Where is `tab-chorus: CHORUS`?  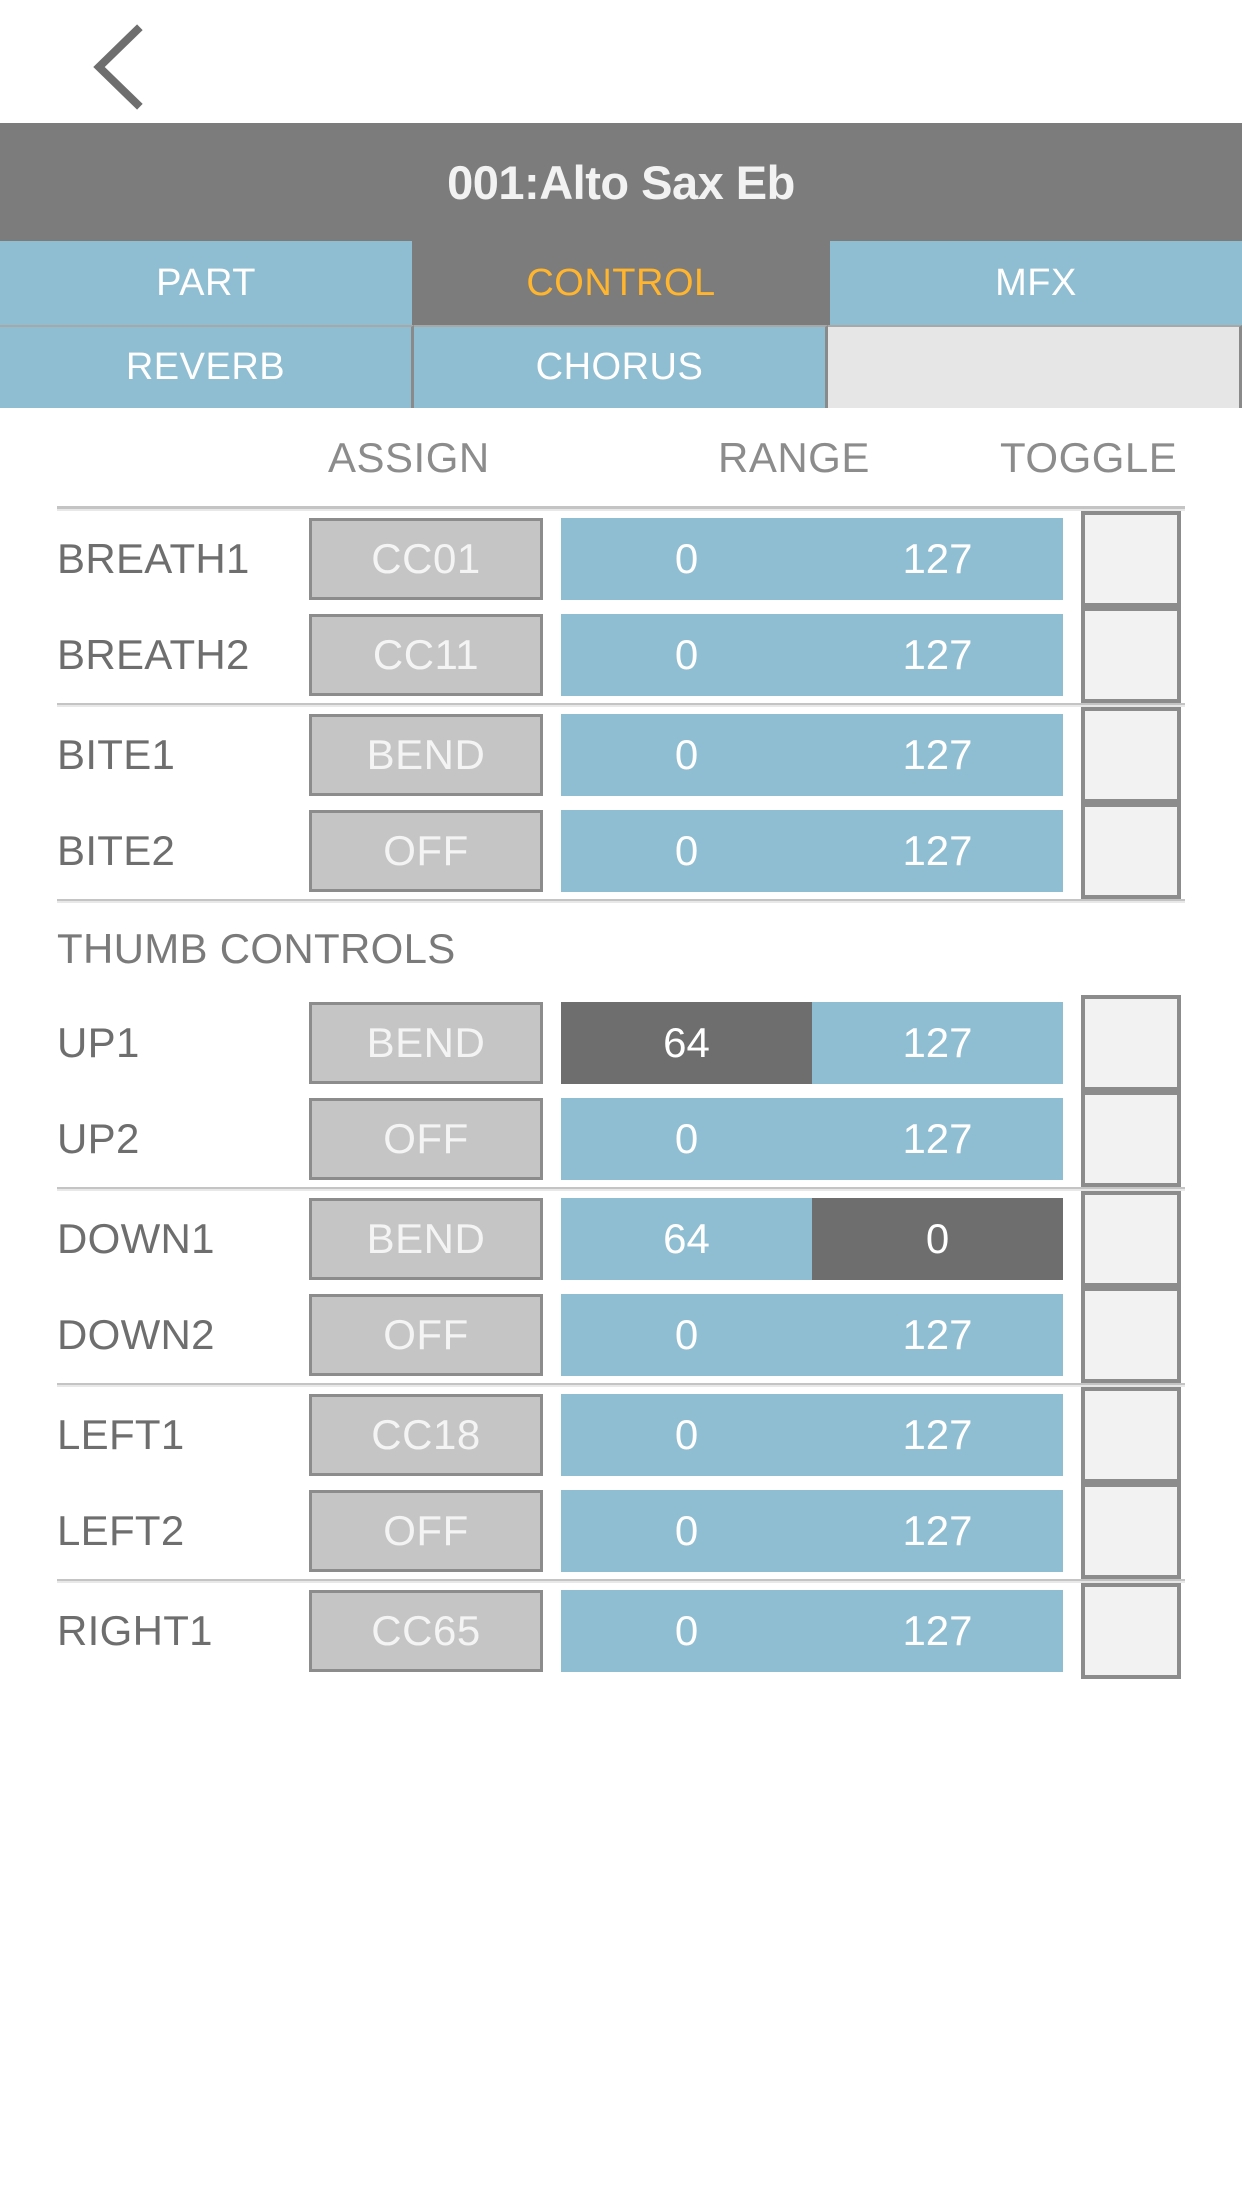 tab-chorus: CHORUS is located at coordinates (621, 366).